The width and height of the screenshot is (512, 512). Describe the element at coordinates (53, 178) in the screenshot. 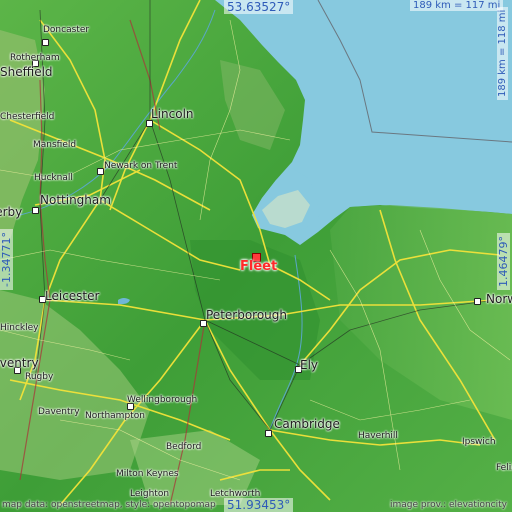

I see `place-label-hucknall: Hucknall` at that location.